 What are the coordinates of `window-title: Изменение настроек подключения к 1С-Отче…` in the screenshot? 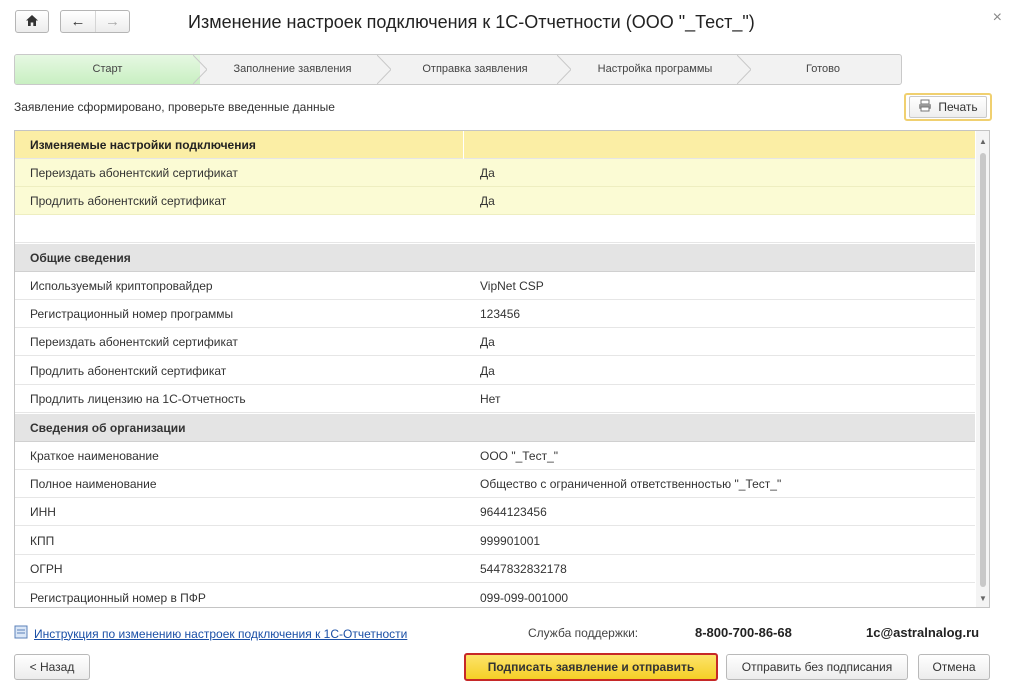 It's located at (471, 22).